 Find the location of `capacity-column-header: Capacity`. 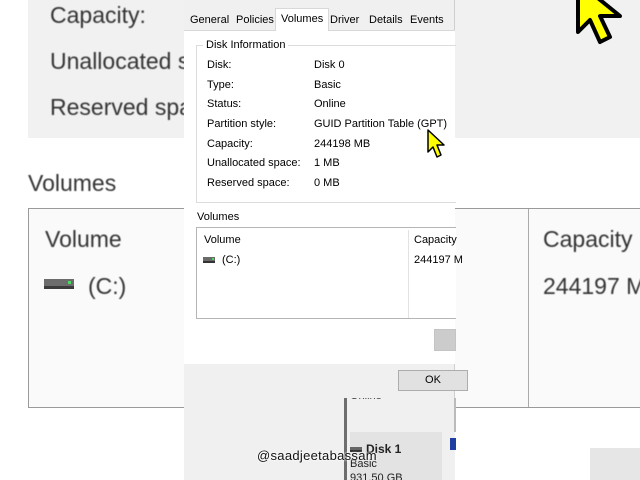

capacity-column-header: Capacity is located at coordinates (435, 240).